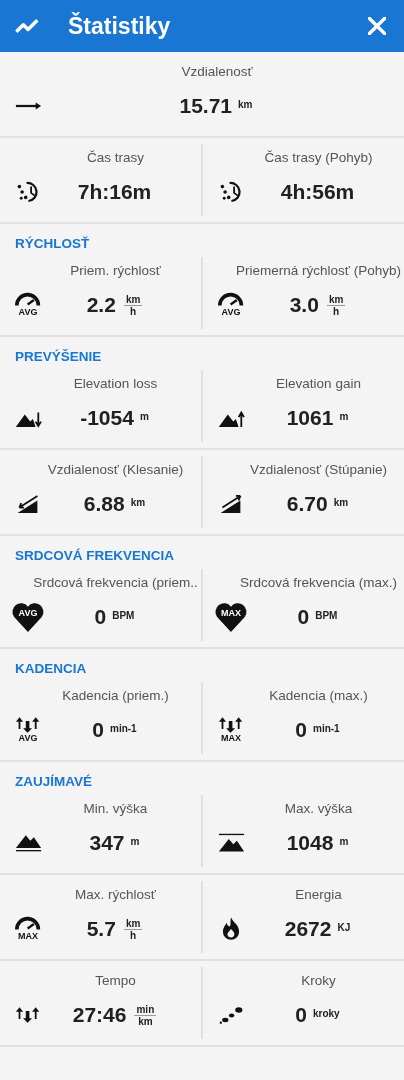  Describe the element at coordinates (145, 1009) in the screenshot. I see `unit-numerator: min` at that location.